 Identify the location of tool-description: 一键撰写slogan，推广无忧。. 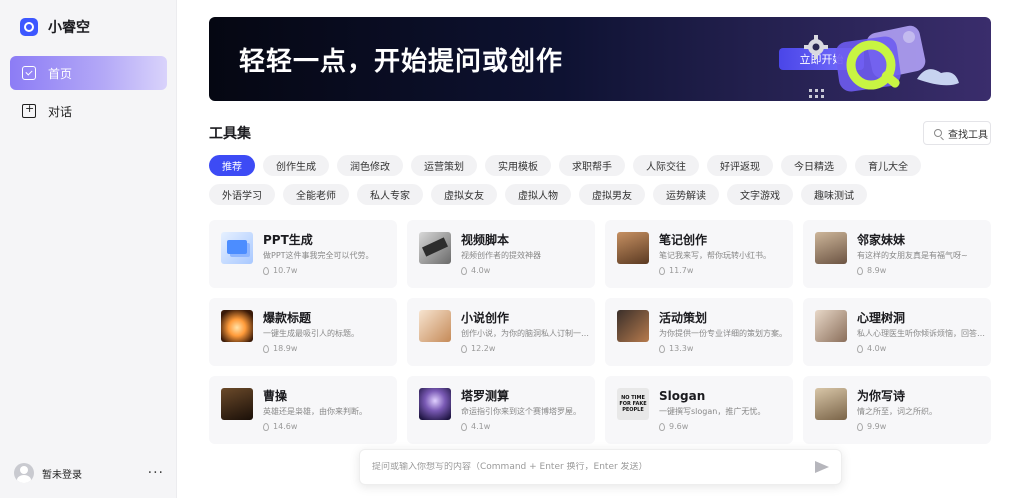
(712, 411).